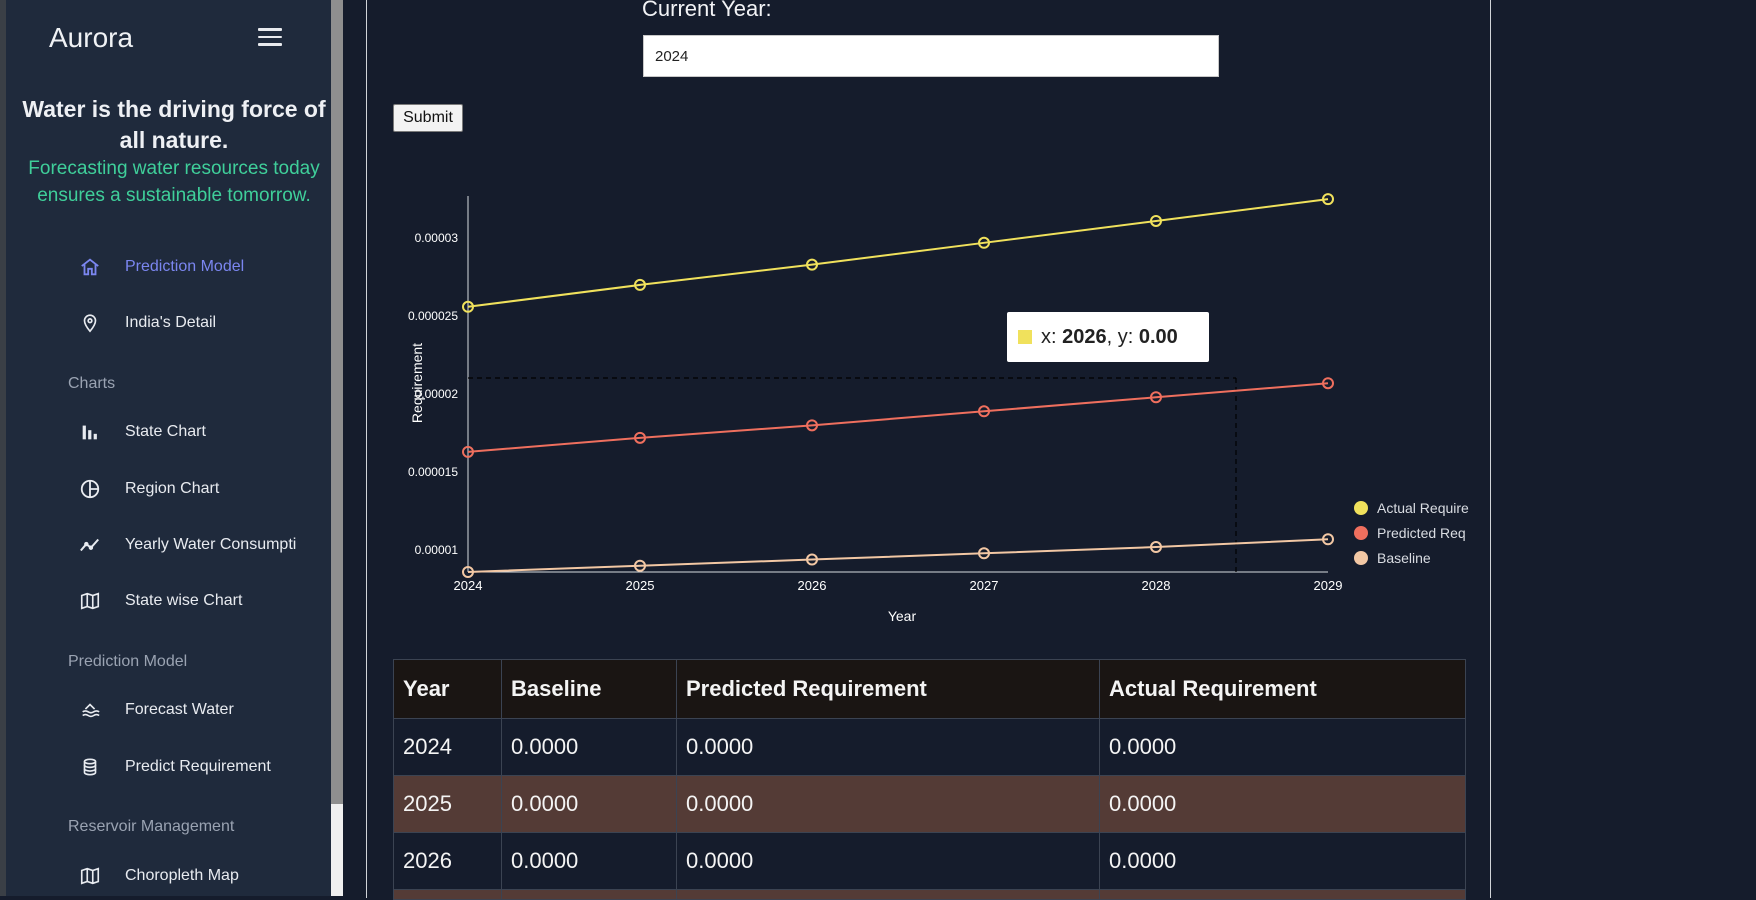 Image resolution: width=1756 pixels, height=900 pixels. Describe the element at coordinates (90, 489) in the screenshot. I see `pie-chart-icon` at that location.